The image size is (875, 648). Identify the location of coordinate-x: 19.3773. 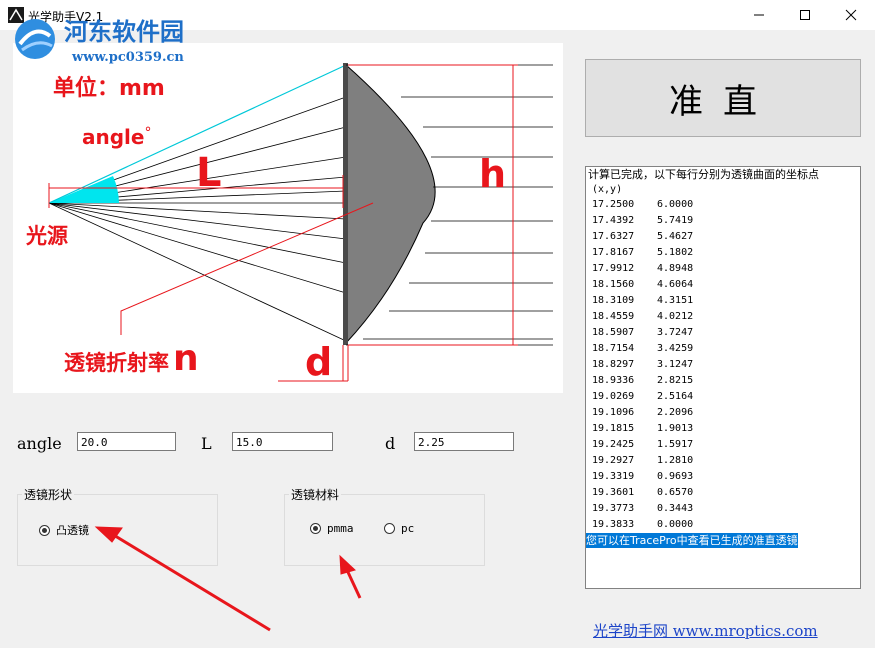
(613, 508).